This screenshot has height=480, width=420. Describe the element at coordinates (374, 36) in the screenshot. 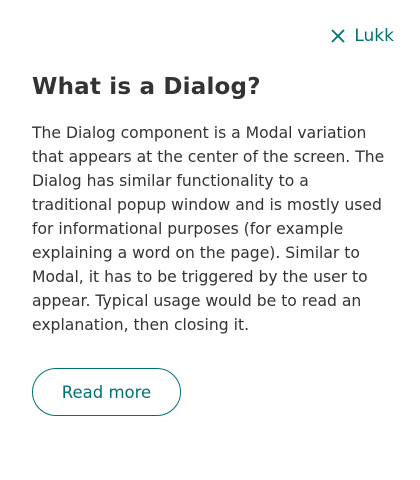

I see `close-label: Lukk` at that location.